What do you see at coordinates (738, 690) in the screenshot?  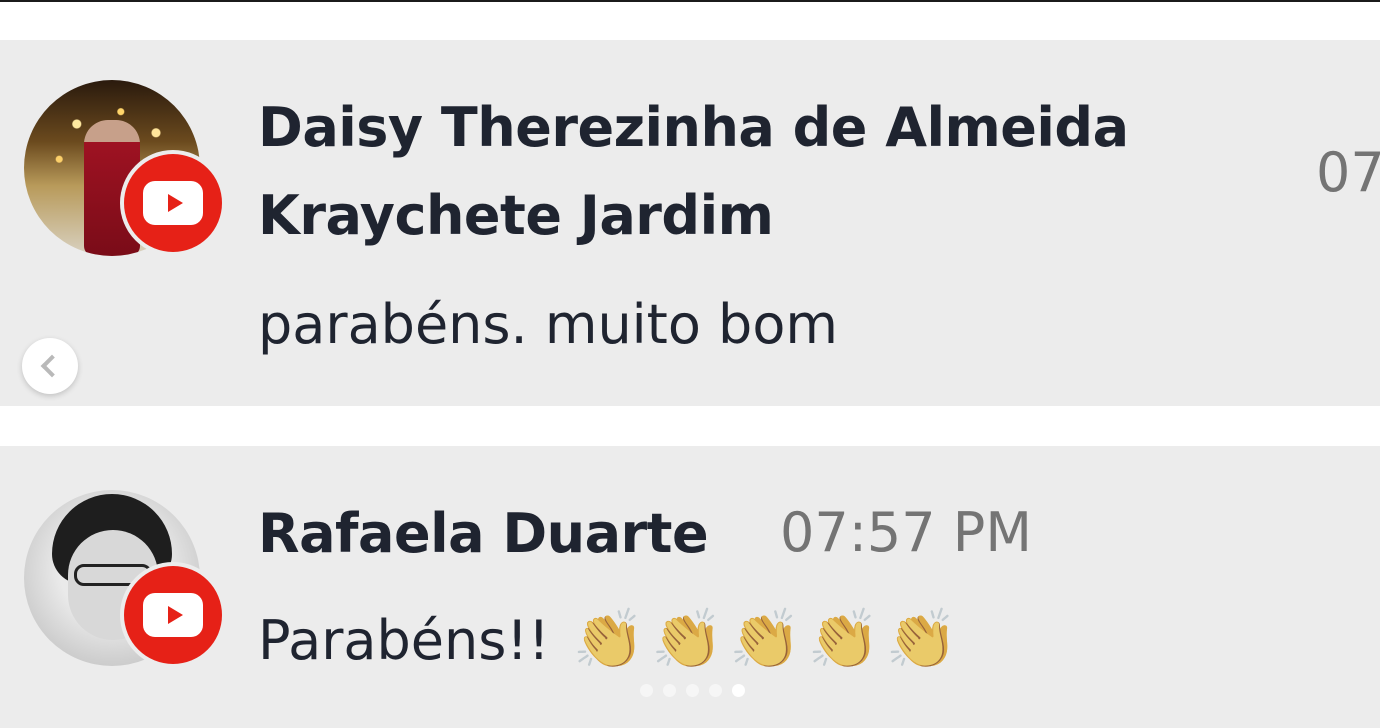 I see `carousel-dot-active` at bounding box center [738, 690].